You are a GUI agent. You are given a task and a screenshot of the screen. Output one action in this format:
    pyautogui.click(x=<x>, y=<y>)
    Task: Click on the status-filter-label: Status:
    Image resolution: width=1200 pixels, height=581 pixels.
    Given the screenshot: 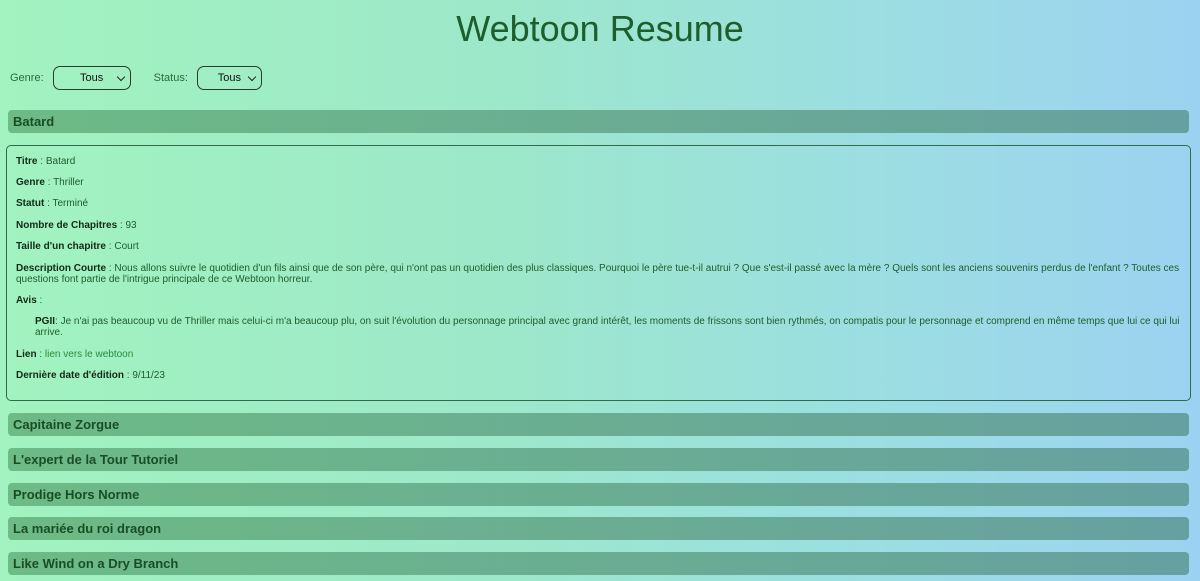 What is the action you would take?
    pyautogui.click(x=170, y=78)
    